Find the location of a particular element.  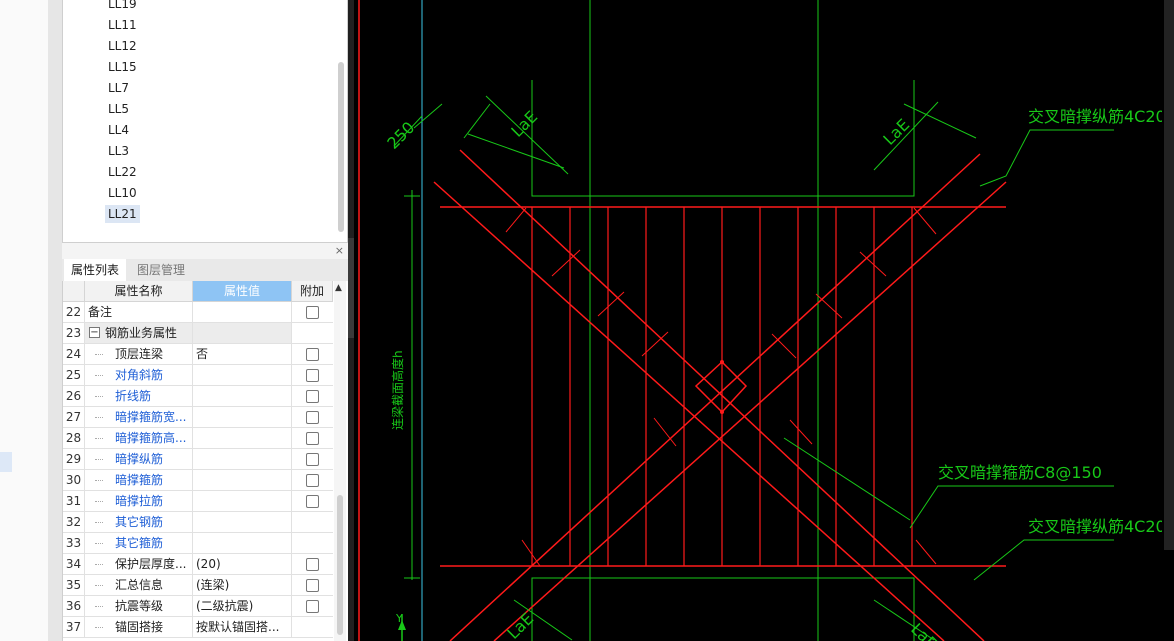

scroll-thumb is located at coordinates (340, 565).